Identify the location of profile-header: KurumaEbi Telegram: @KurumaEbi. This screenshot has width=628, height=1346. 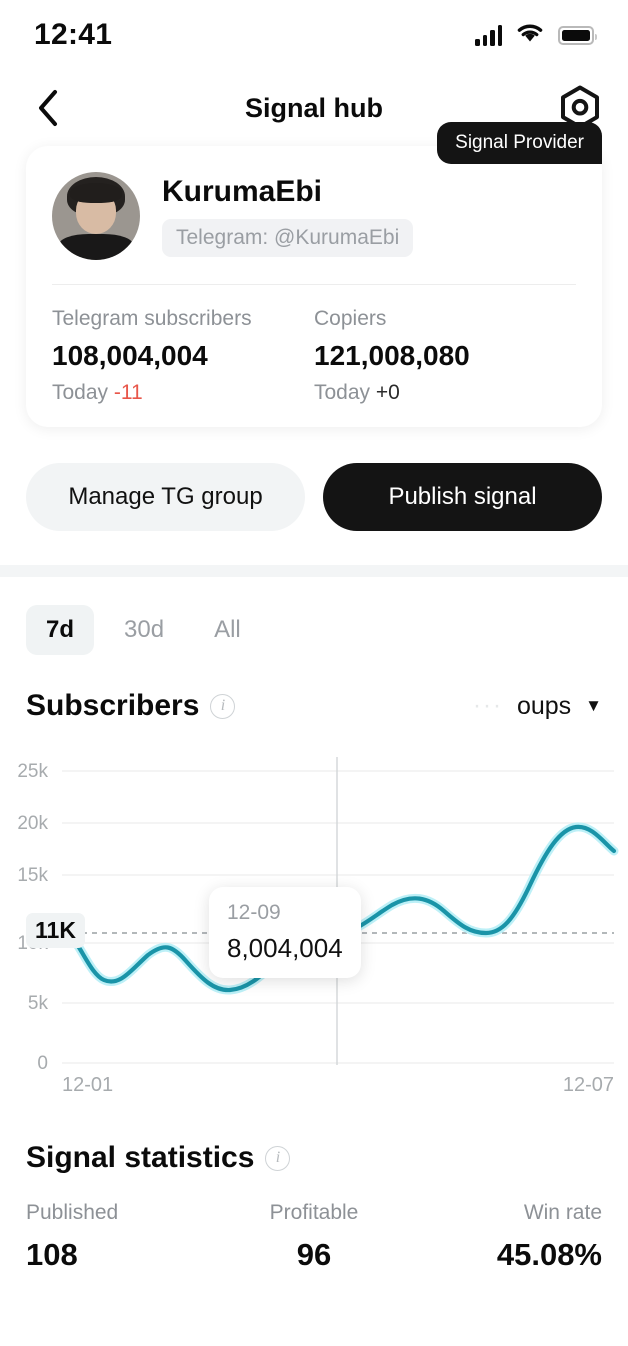
(314, 216).